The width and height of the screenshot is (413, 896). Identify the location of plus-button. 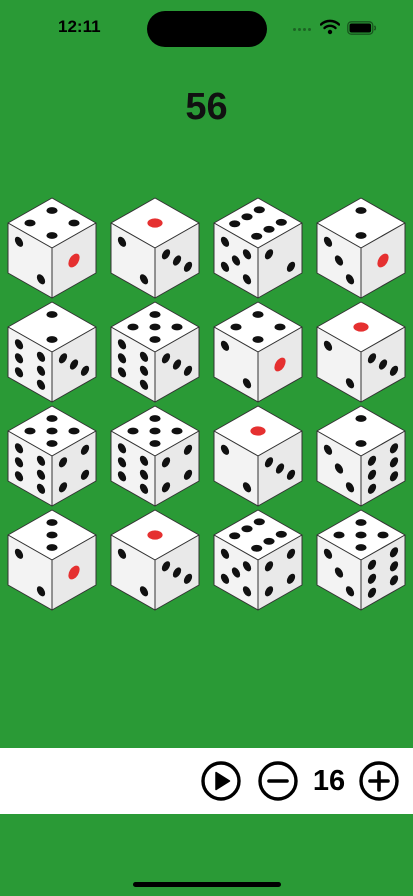
(379, 781).